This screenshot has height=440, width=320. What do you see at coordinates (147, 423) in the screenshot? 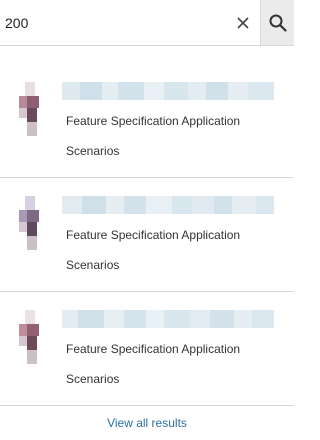
I see `view-all-results-link: View all results` at bounding box center [147, 423].